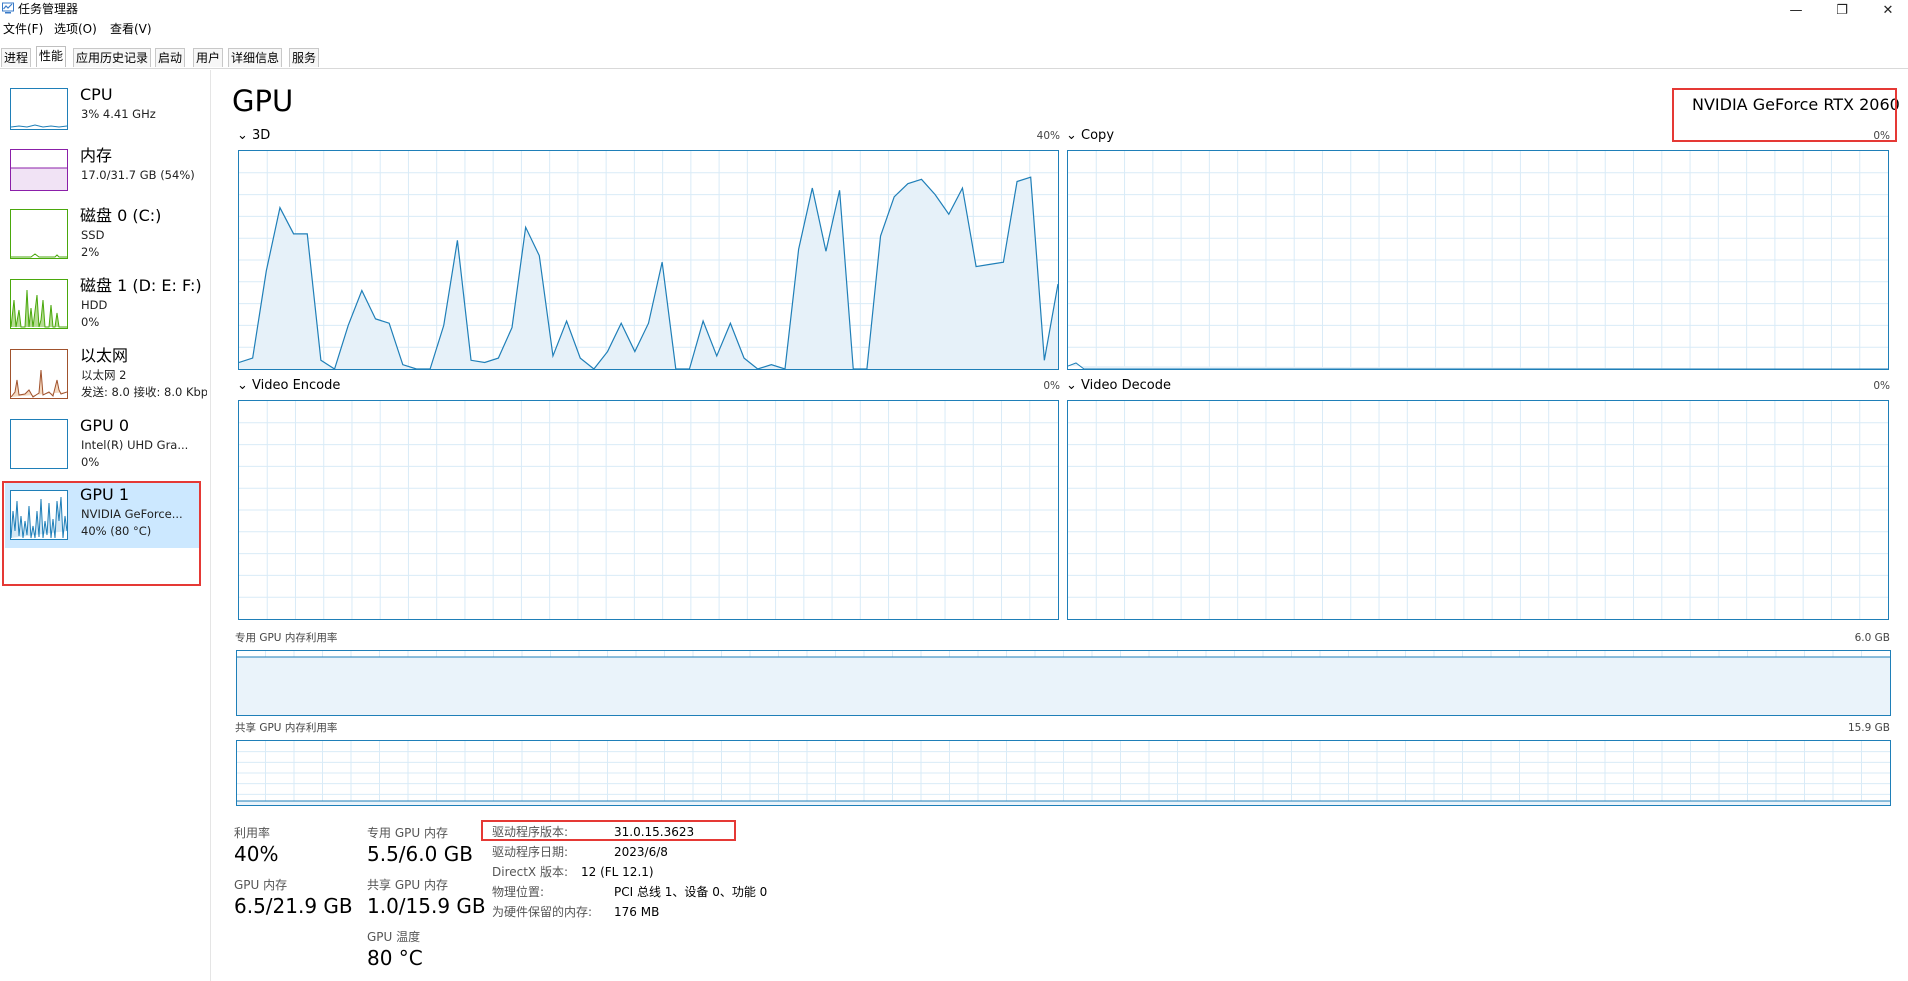 The height and width of the screenshot is (981, 1908). I want to click on engine-name: Video Encode, so click(296, 385).